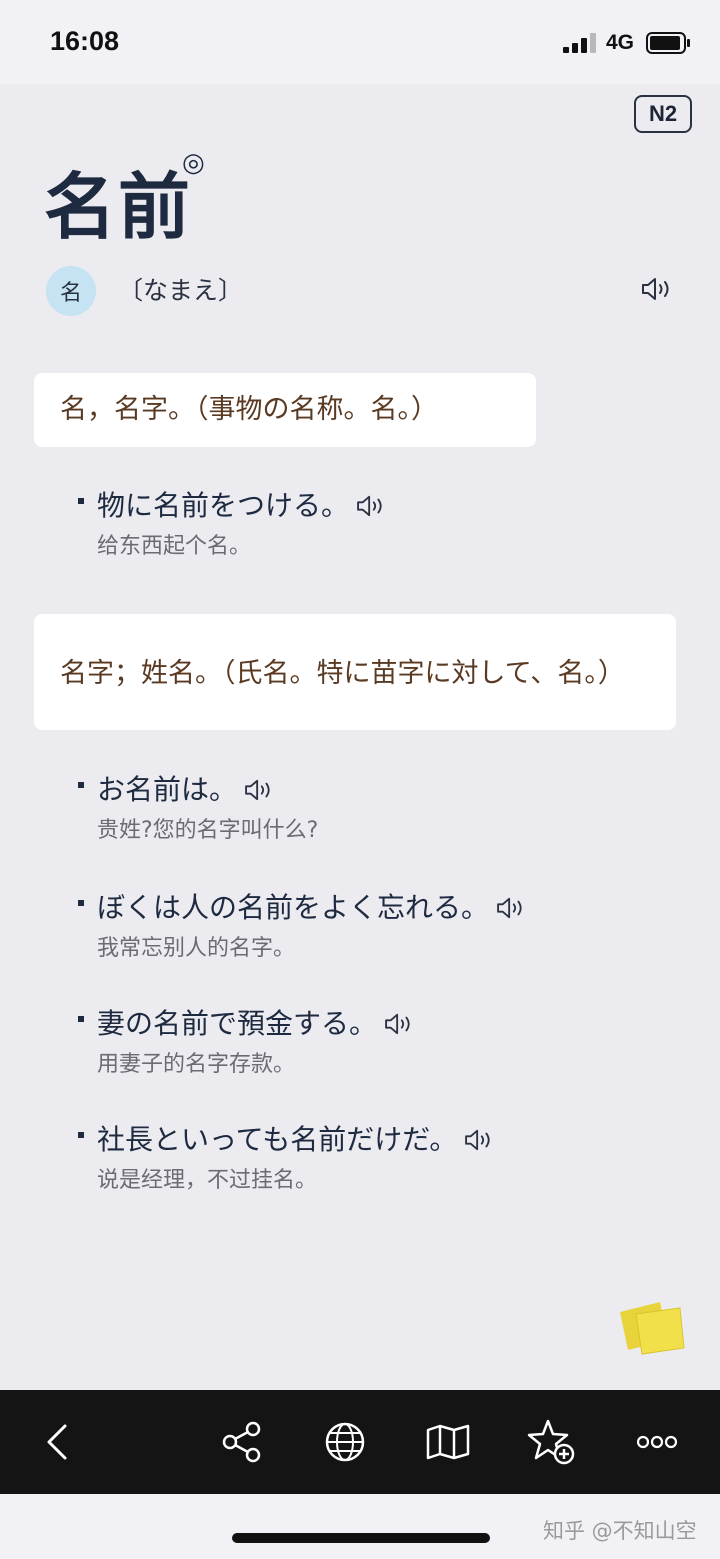 The image size is (720, 1559). What do you see at coordinates (620, 1531) in the screenshot?
I see `watermark: 知乎 @不知山空` at bounding box center [620, 1531].